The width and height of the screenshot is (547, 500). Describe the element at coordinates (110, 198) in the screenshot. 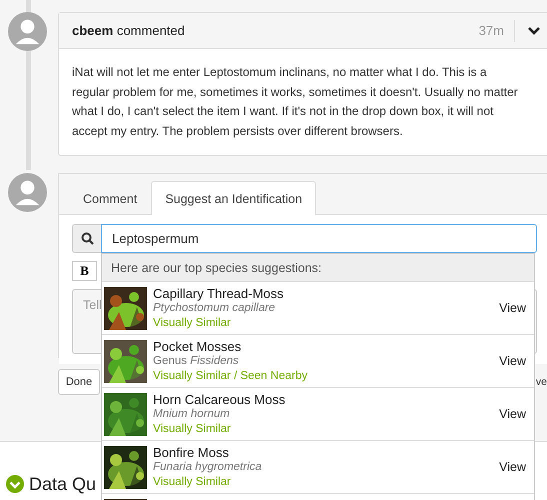

I see `tab: Comment` at that location.